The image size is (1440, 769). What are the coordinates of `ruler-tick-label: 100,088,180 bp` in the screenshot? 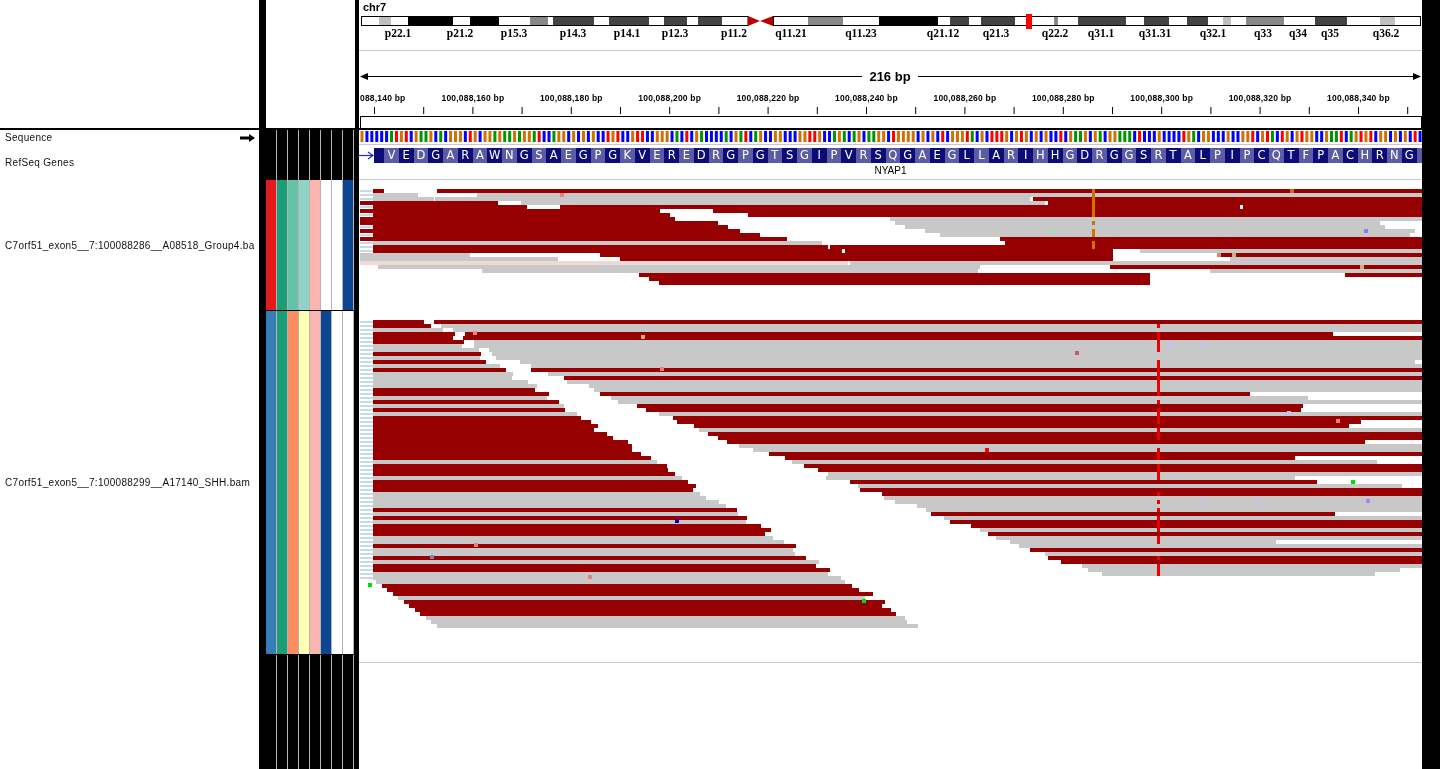 It's located at (571, 98).